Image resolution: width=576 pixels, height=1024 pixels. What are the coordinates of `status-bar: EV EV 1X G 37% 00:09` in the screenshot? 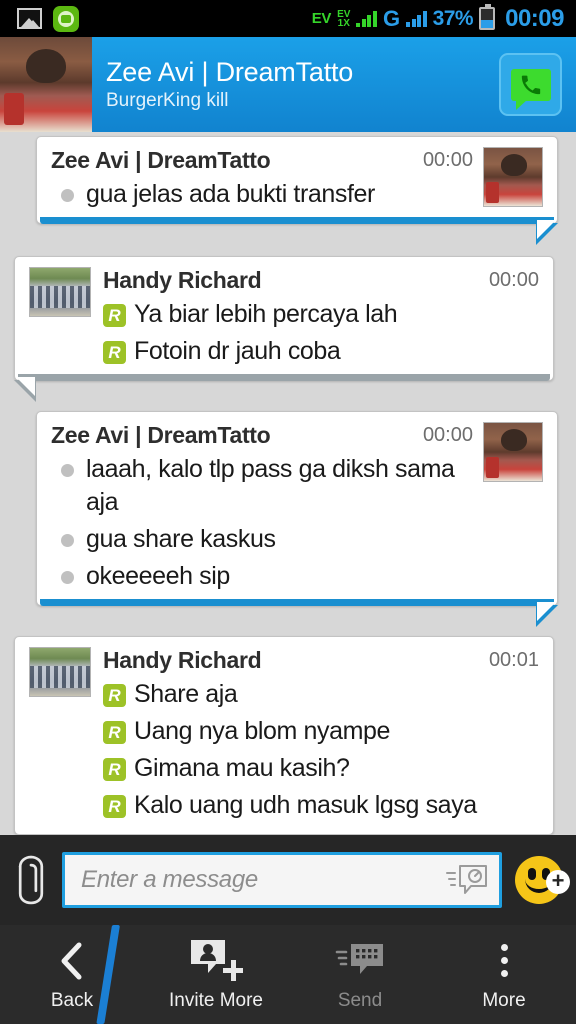 It's located at (288, 18).